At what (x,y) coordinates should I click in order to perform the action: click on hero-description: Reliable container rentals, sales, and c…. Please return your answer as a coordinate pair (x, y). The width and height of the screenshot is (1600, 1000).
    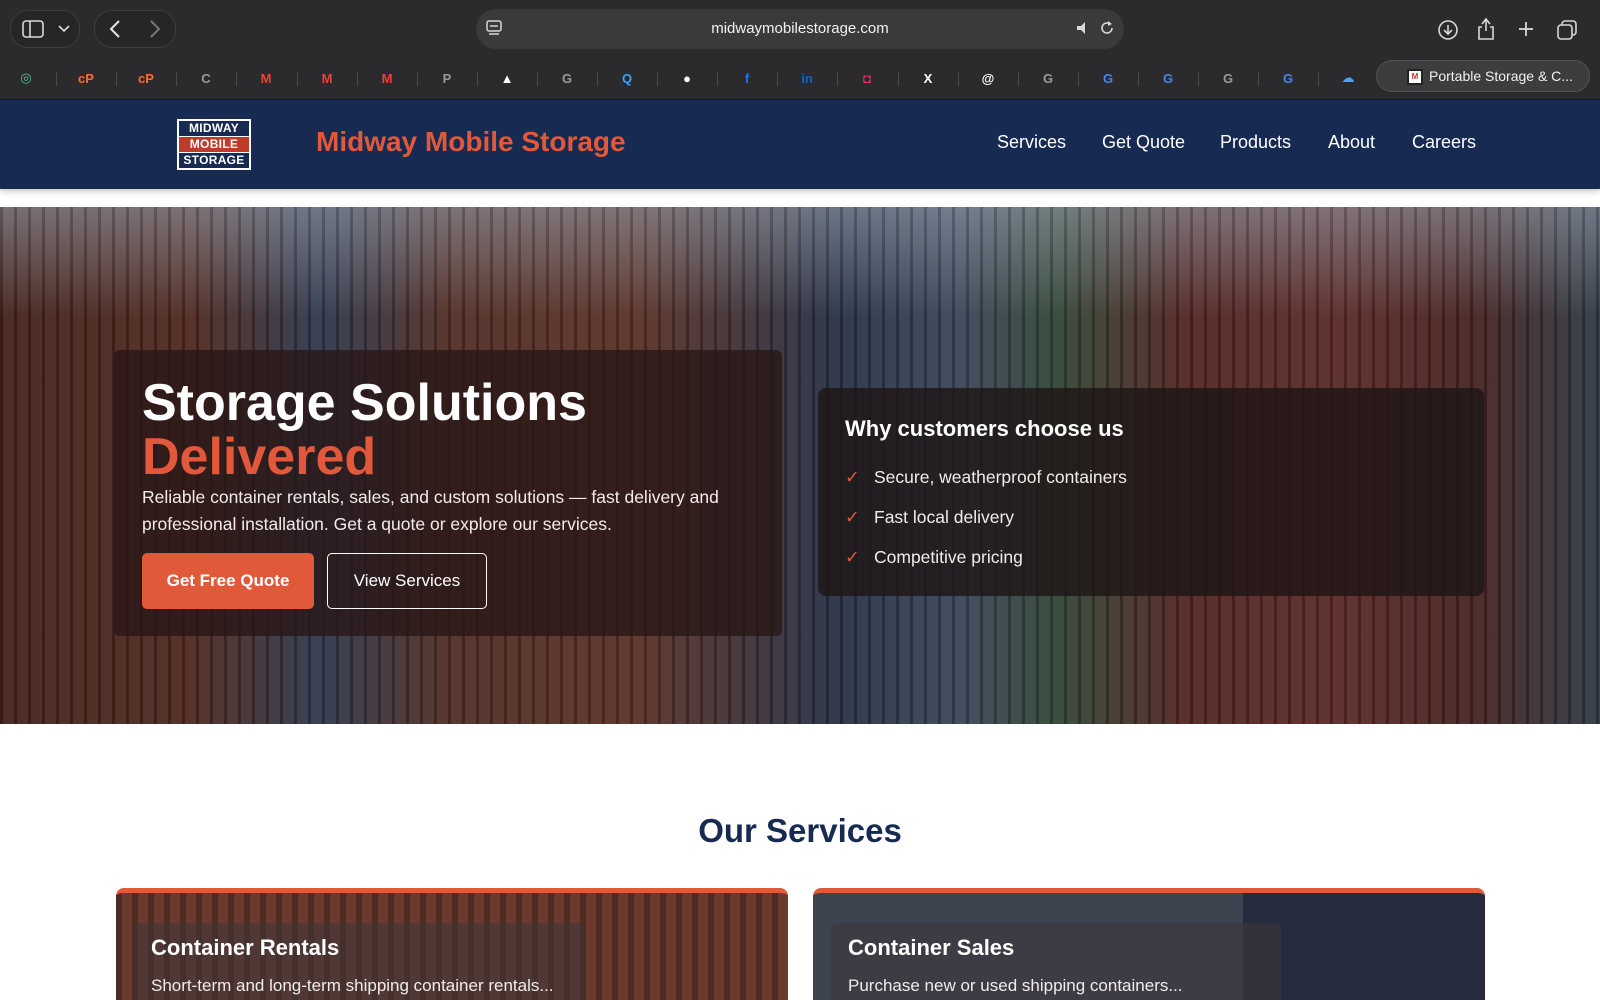
    Looking at the image, I should click on (430, 510).